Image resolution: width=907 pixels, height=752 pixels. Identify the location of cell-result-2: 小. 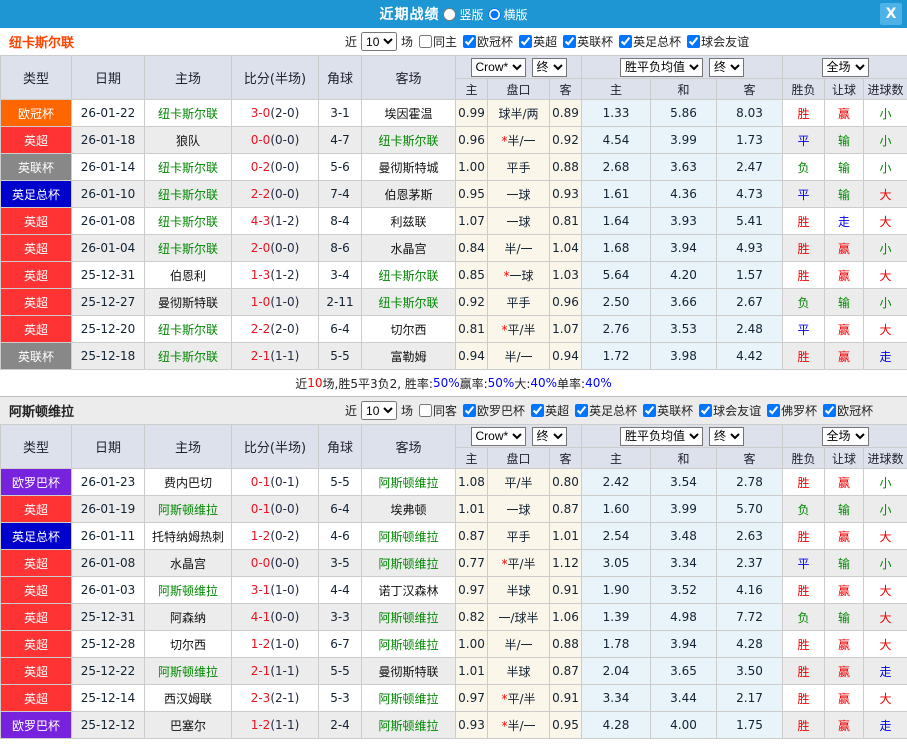
(885, 167).